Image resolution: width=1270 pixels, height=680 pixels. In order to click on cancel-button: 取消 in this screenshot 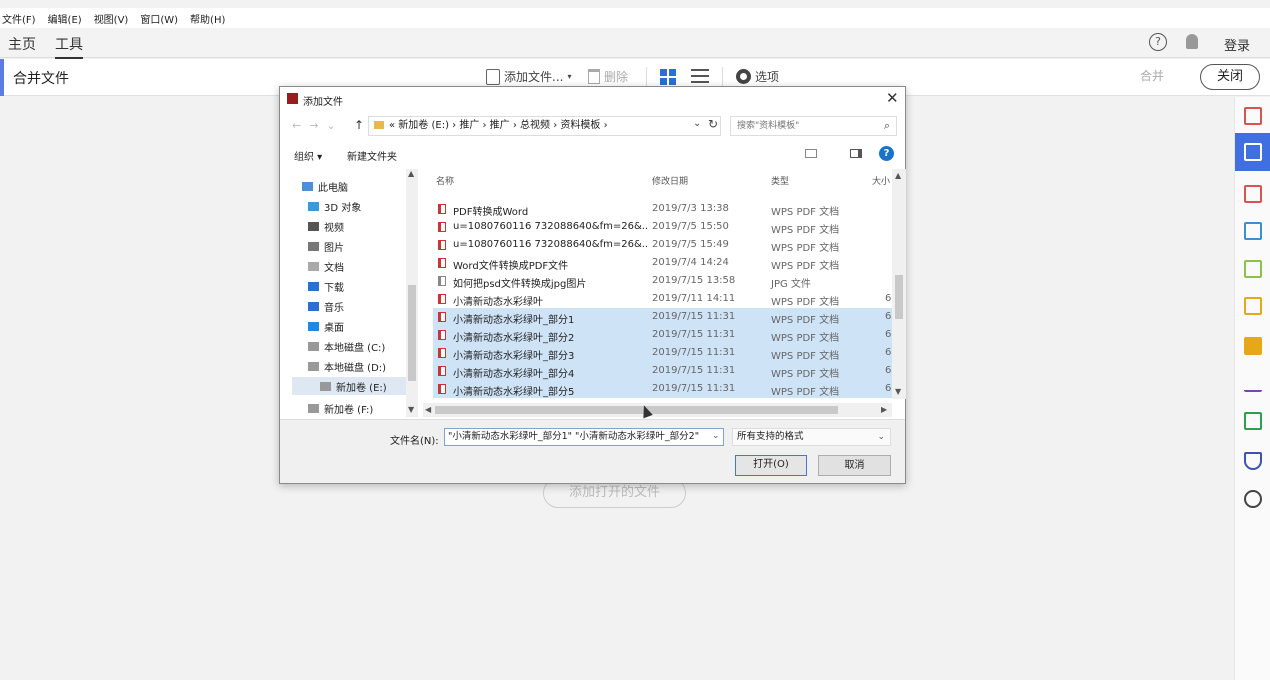, I will do `click(854, 465)`.